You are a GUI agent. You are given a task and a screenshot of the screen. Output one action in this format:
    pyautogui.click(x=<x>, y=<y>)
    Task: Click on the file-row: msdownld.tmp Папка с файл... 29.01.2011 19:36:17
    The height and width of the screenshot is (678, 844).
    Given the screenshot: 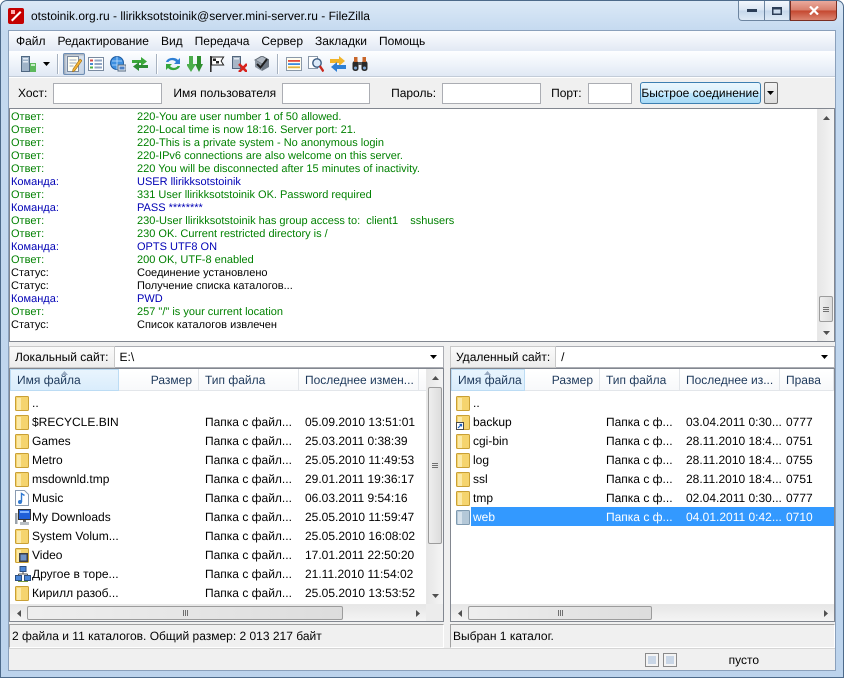 What is the action you would take?
    pyautogui.click(x=224, y=478)
    